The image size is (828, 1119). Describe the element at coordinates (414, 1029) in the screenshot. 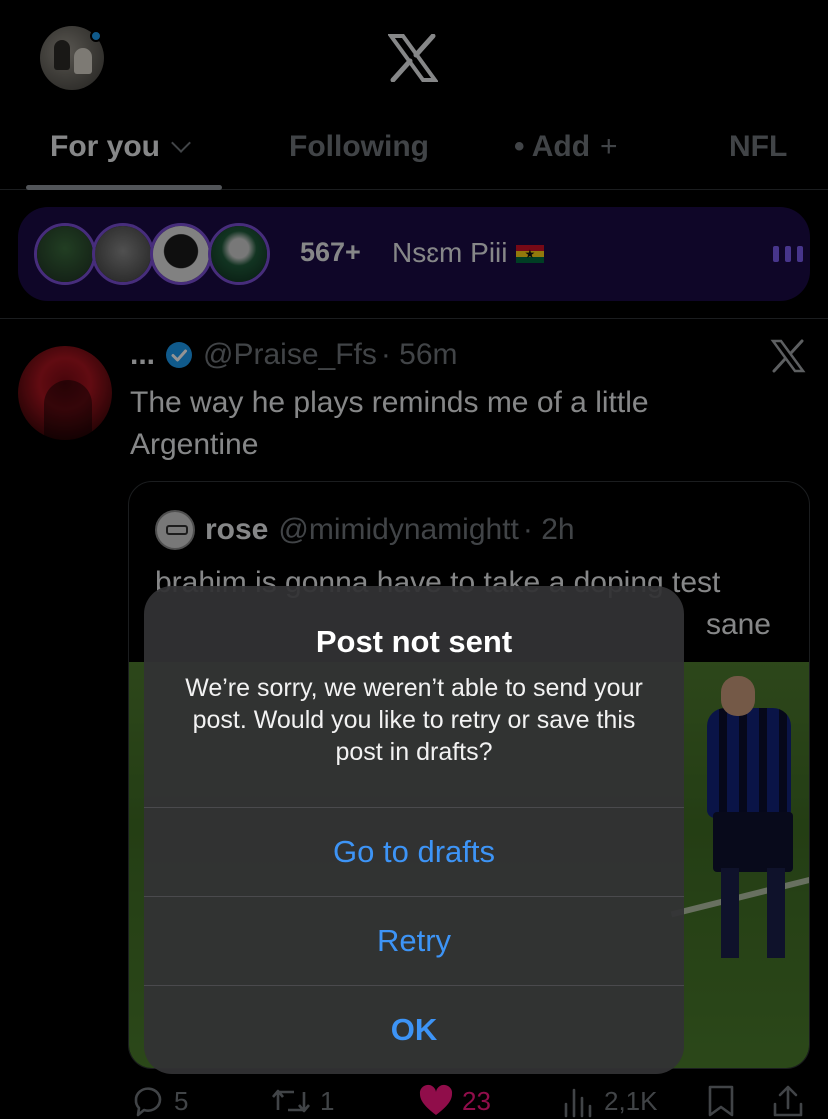

I see `ok-button: OK` at that location.